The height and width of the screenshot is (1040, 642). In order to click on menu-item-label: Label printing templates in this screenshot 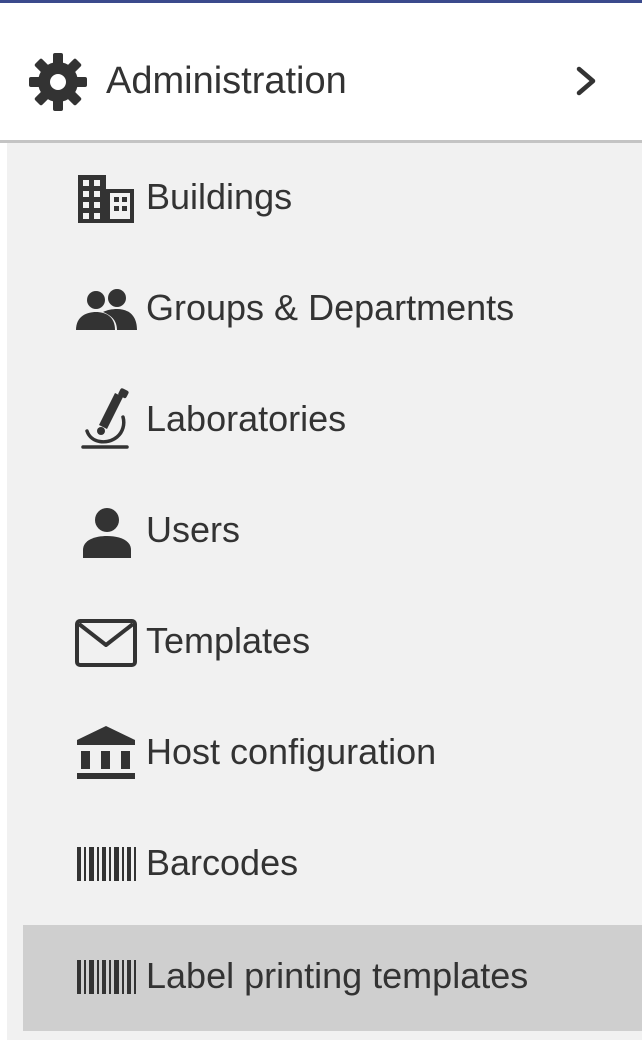, I will do `click(337, 975)`.